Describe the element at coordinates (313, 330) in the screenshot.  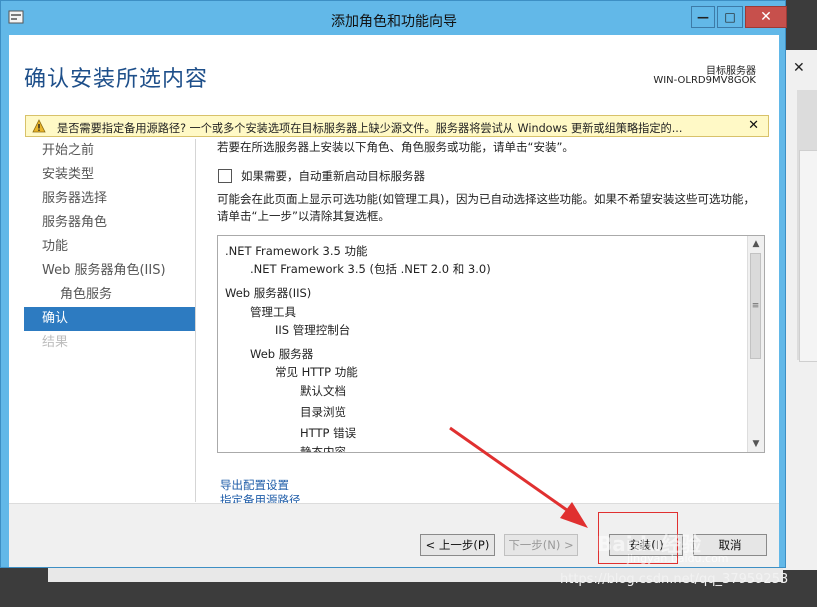
I see `feature-item: IIS 管理控制台` at that location.